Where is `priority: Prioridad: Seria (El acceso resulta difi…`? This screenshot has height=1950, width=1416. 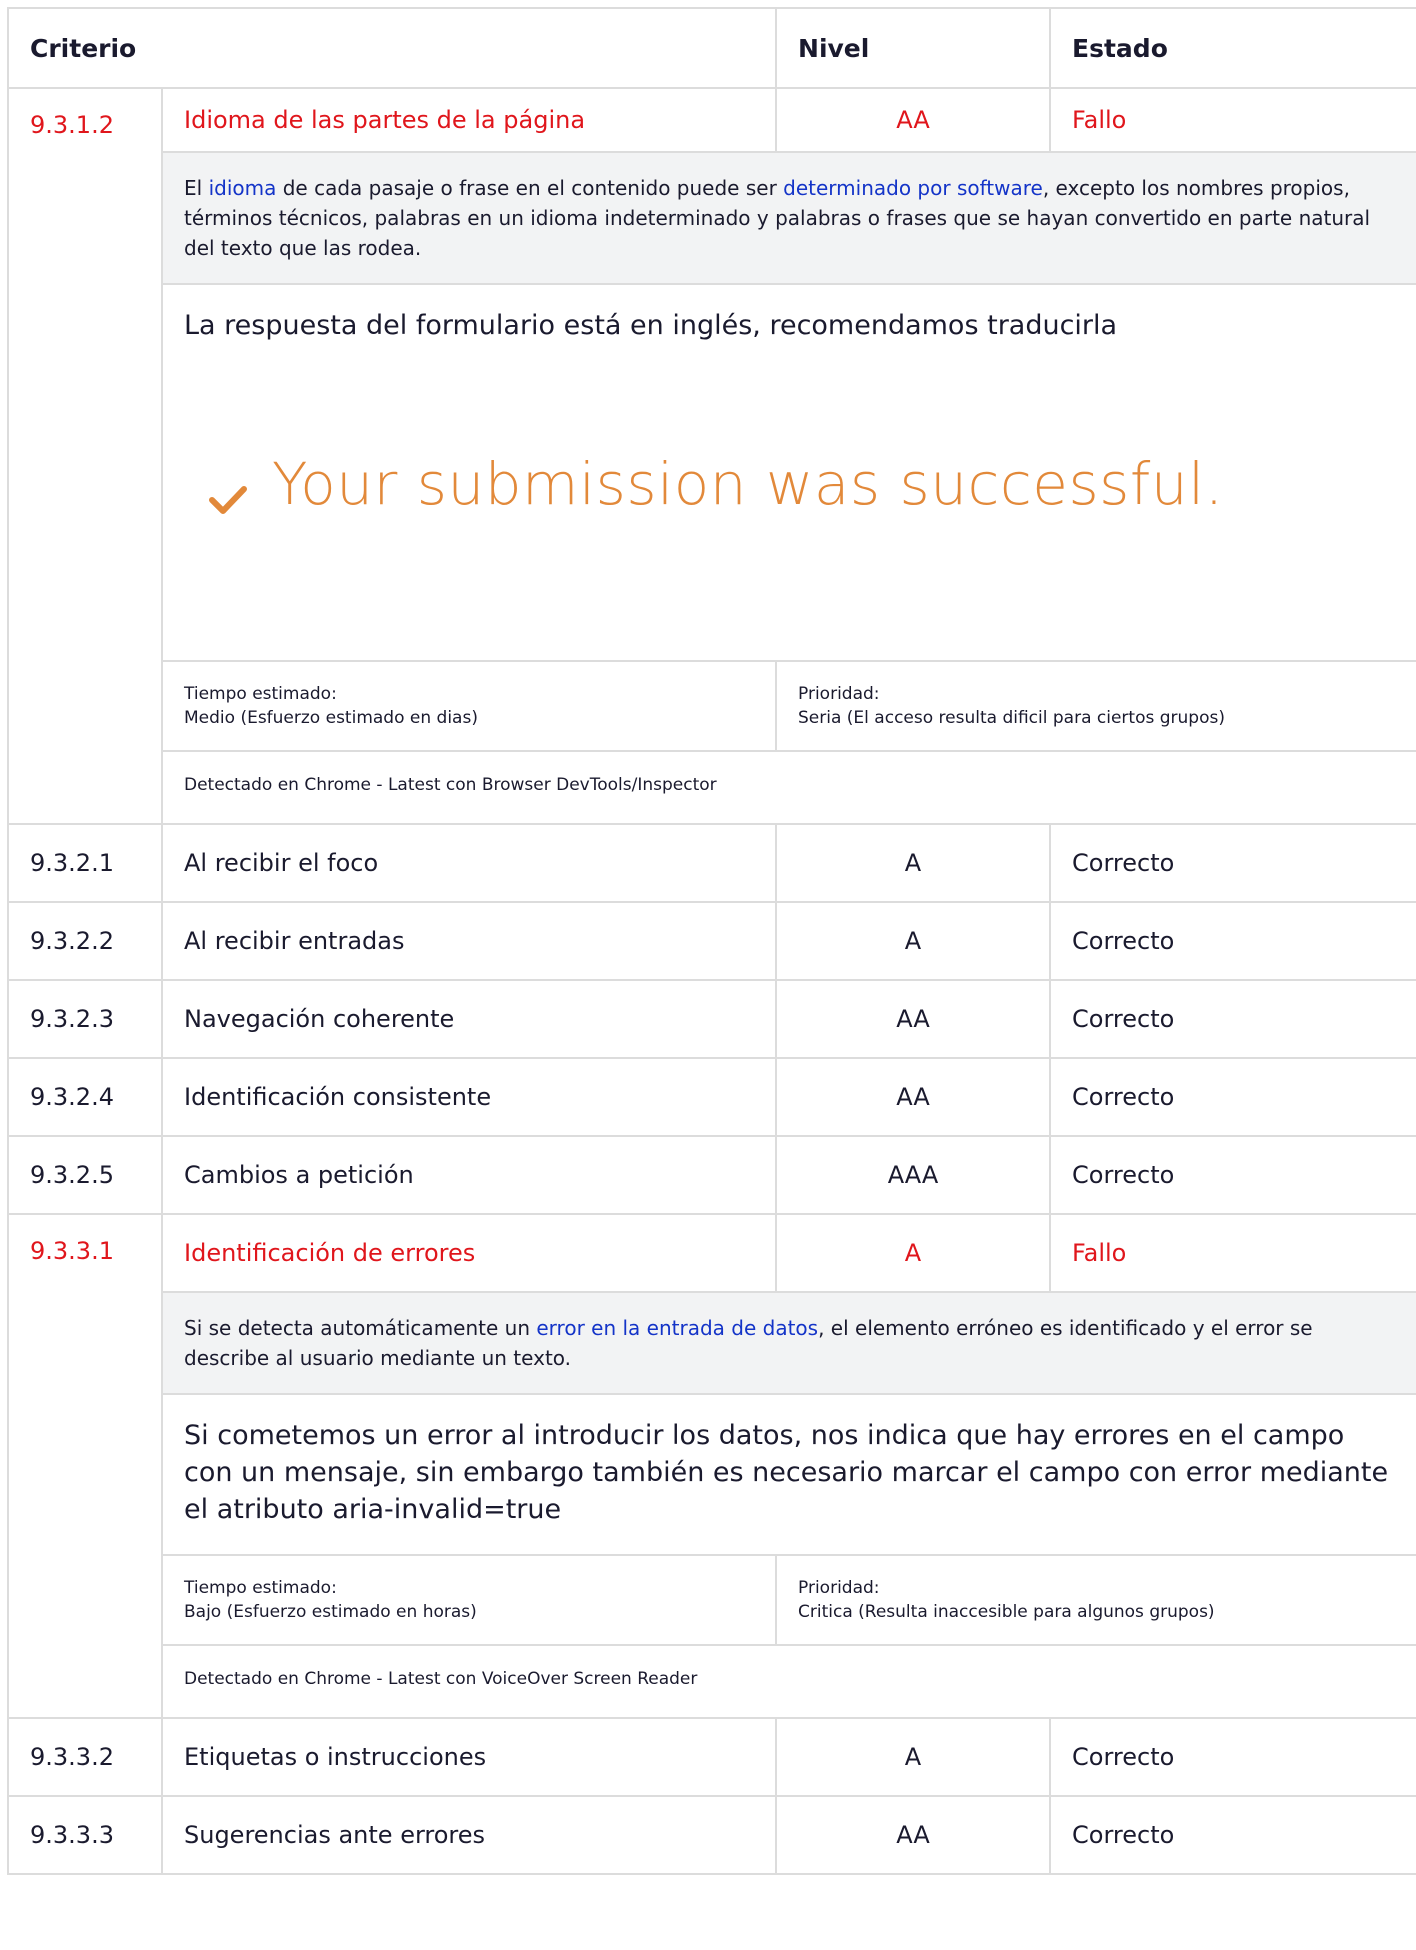
priority: Prioridad: Seria (El acceso resulta difi… is located at coordinates (1095, 706).